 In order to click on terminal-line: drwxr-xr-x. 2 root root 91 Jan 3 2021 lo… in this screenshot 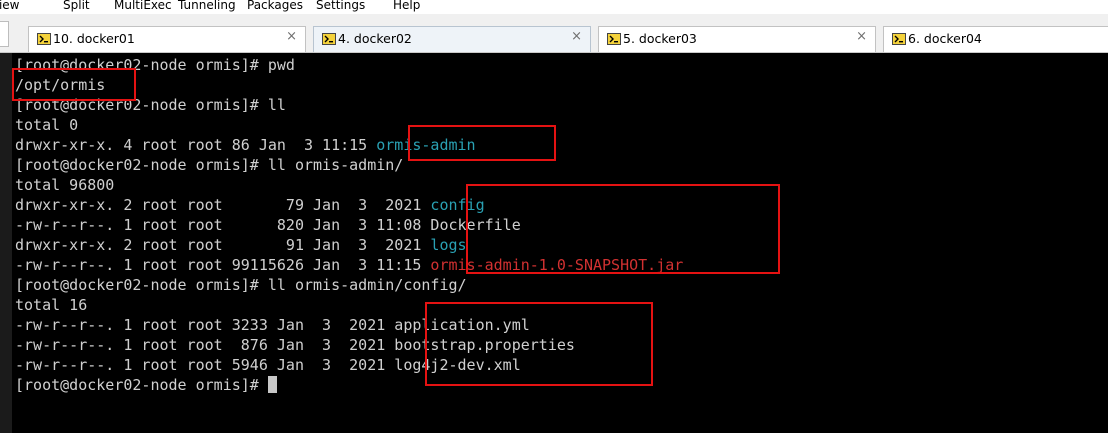, I will do `click(241, 245)`.